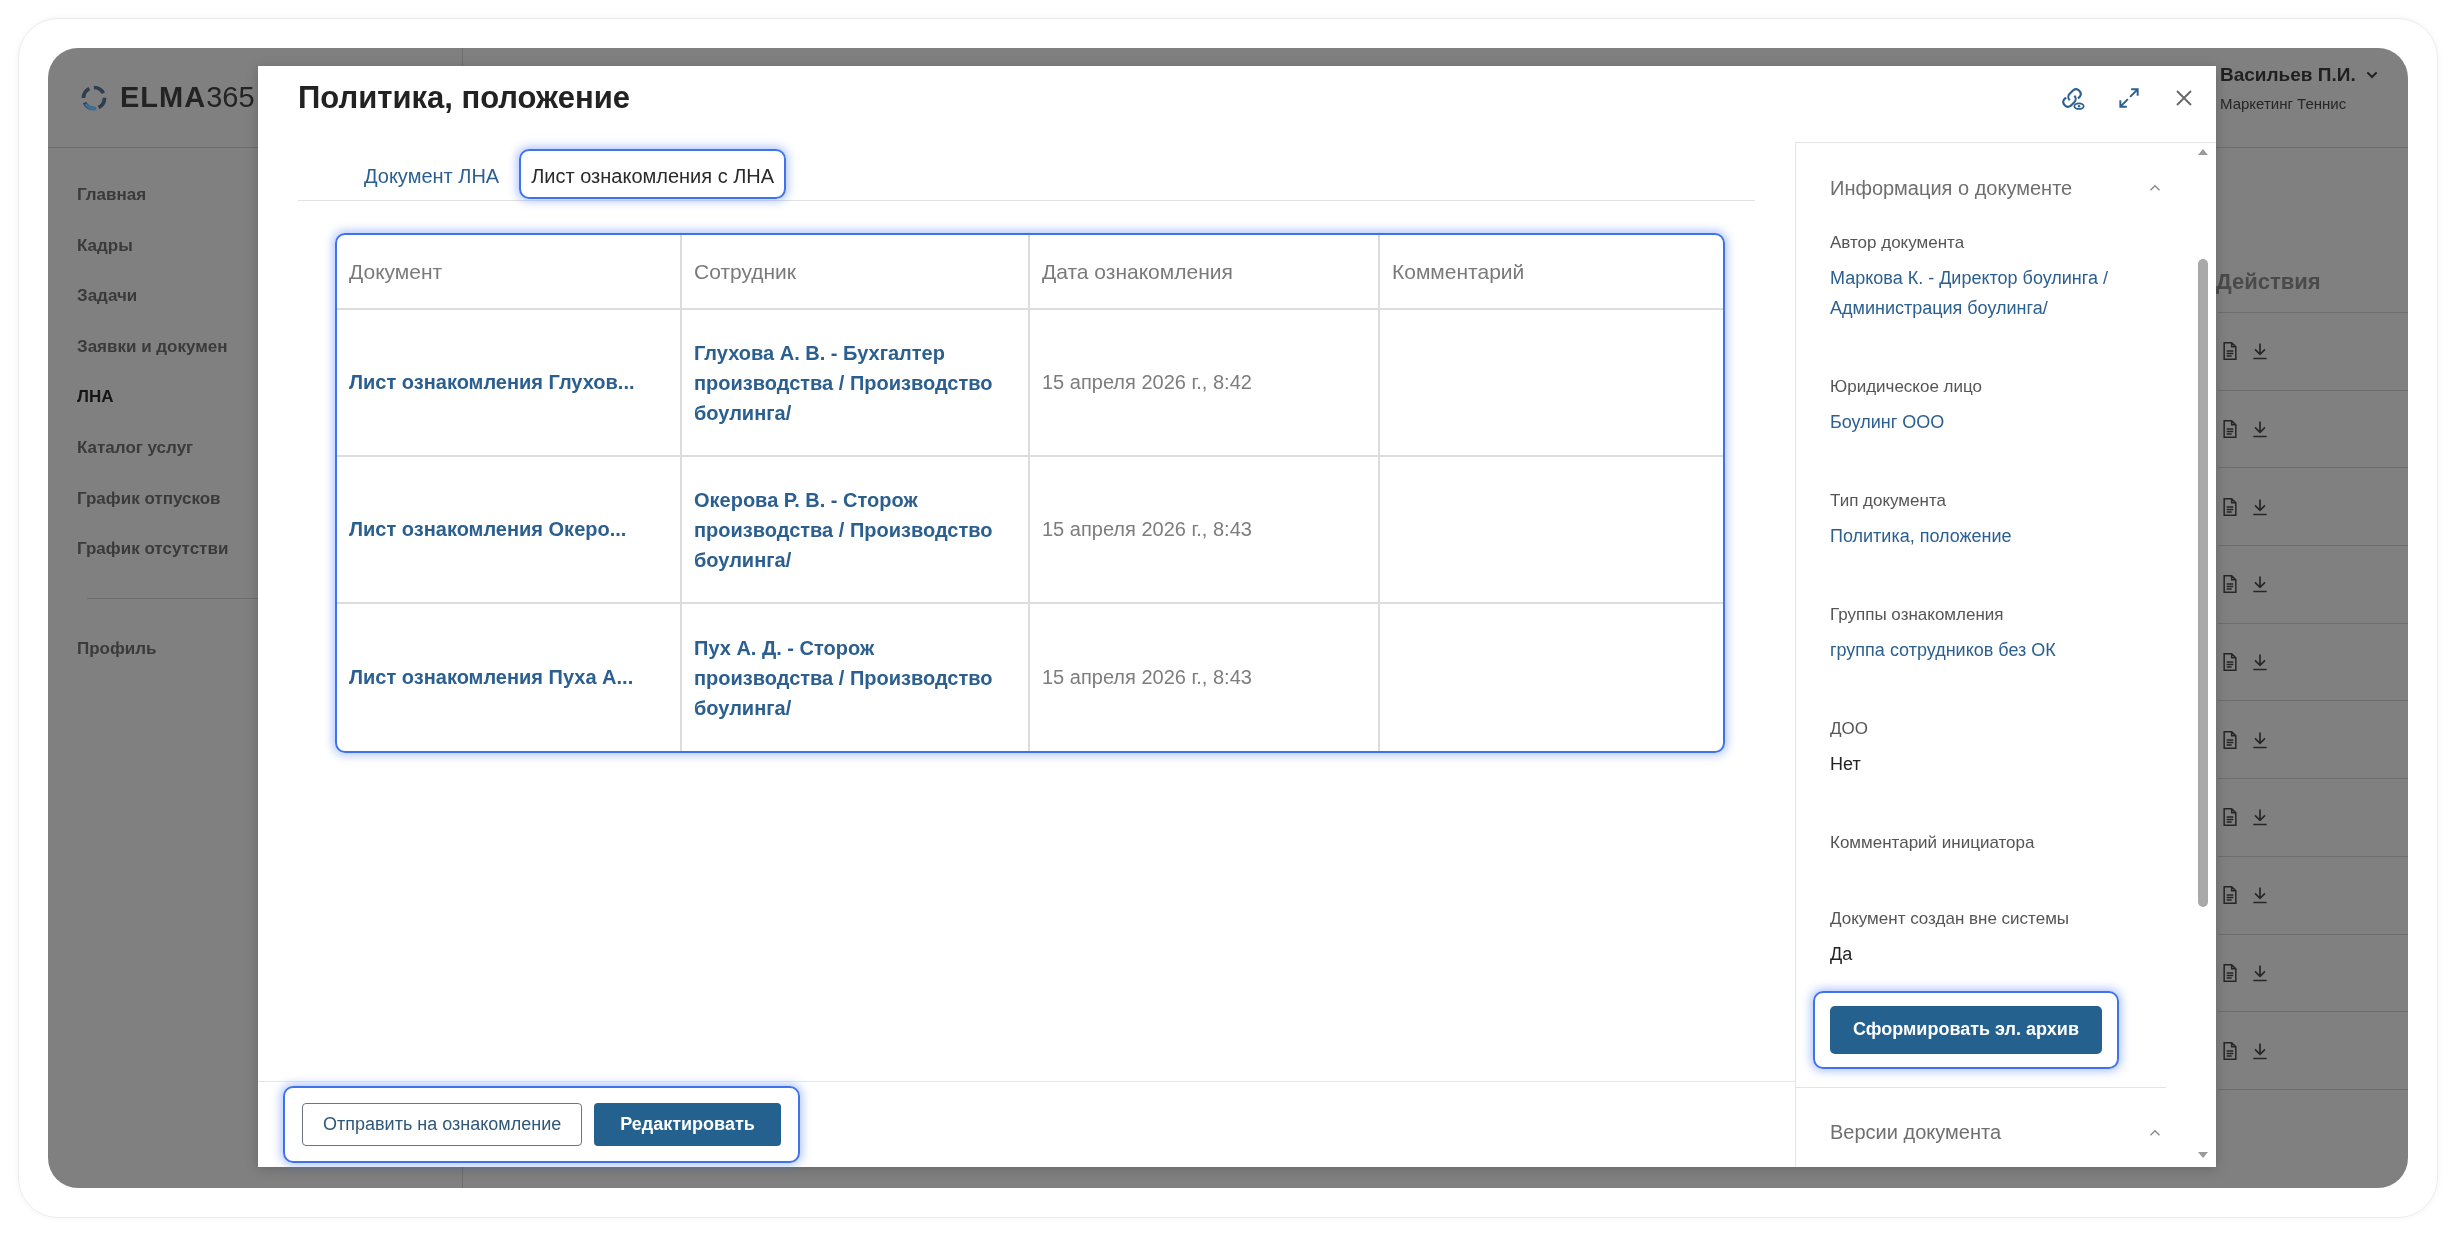  I want to click on field-label: Комментарий инициатора, so click(1933, 843).